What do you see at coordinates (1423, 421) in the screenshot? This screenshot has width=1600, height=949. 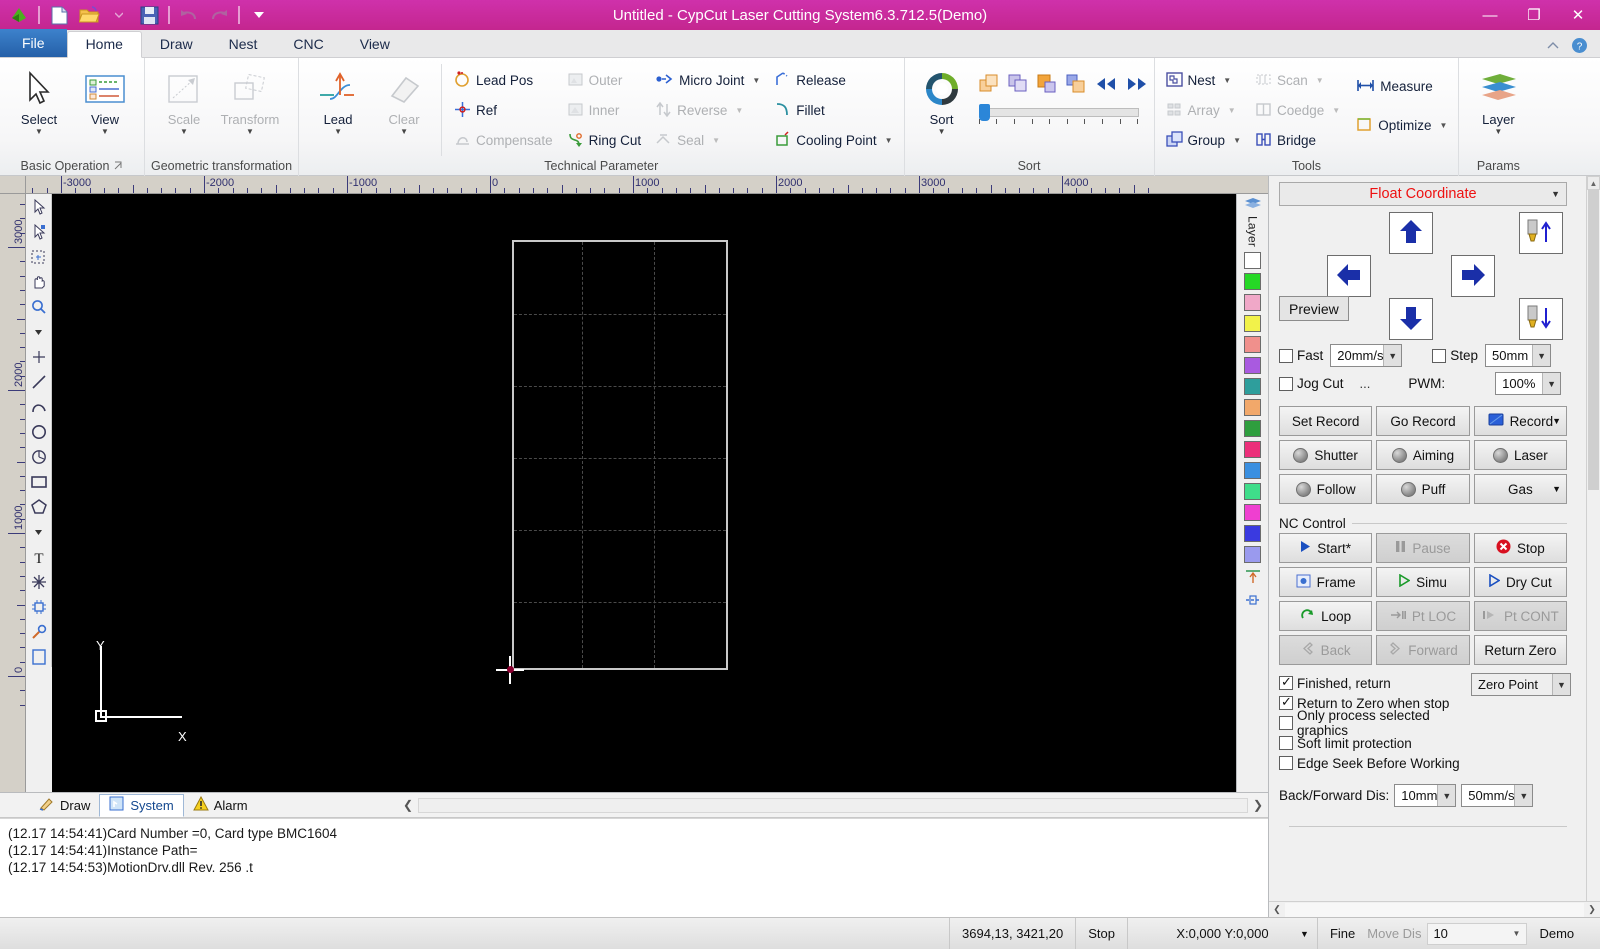 I see `go-record-button: Go Record` at bounding box center [1423, 421].